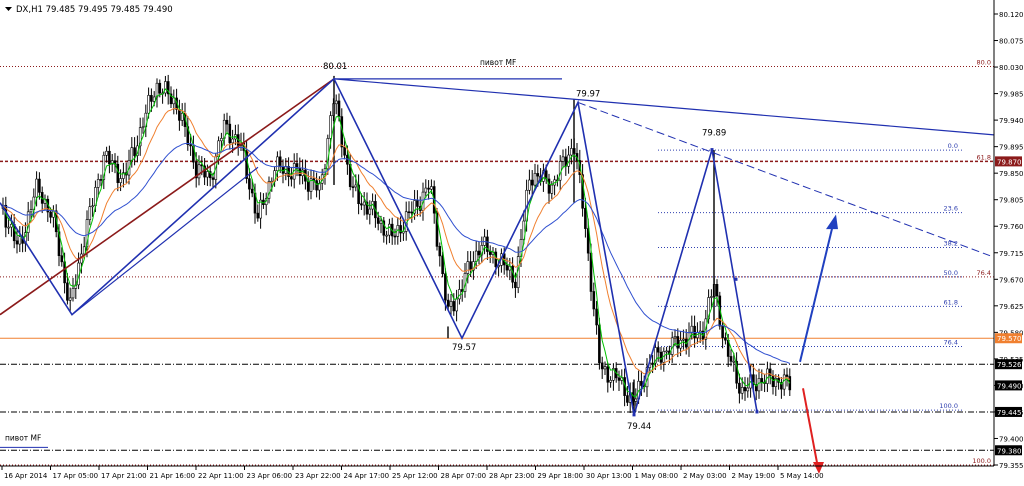 Image resolution: width=1024 pixels, height=486 pixels. What do you see at coordinates (1011, 201) in the screenshot?
I see `price-tick-label: 79.805` at bounding box center [1011, 201].